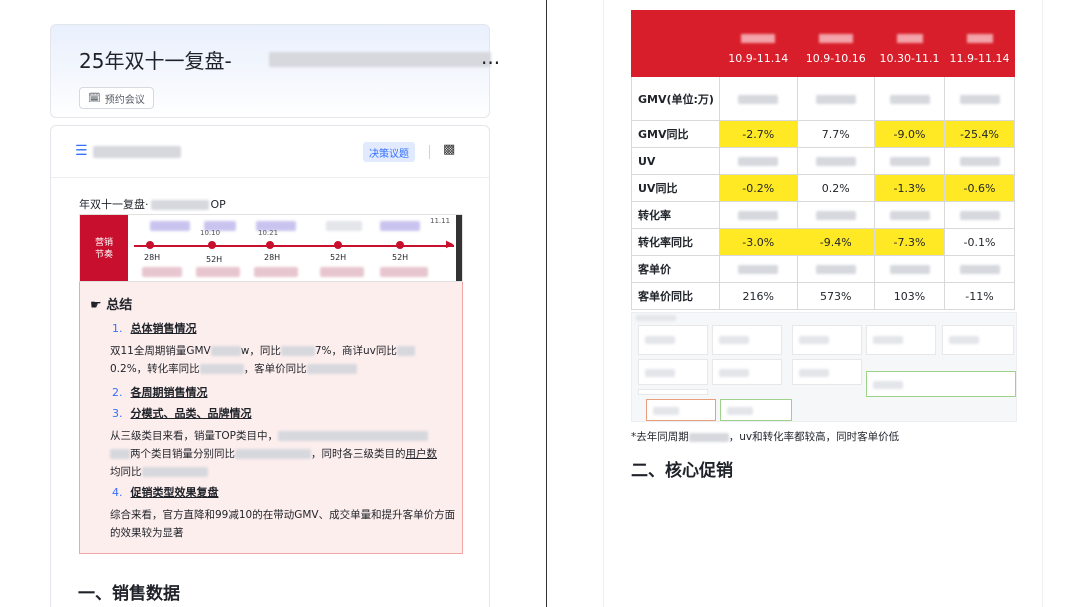 The height and width of the screenshot is (607, 1090). I want to click on table-cell: -3.0%, so click(758, 242).